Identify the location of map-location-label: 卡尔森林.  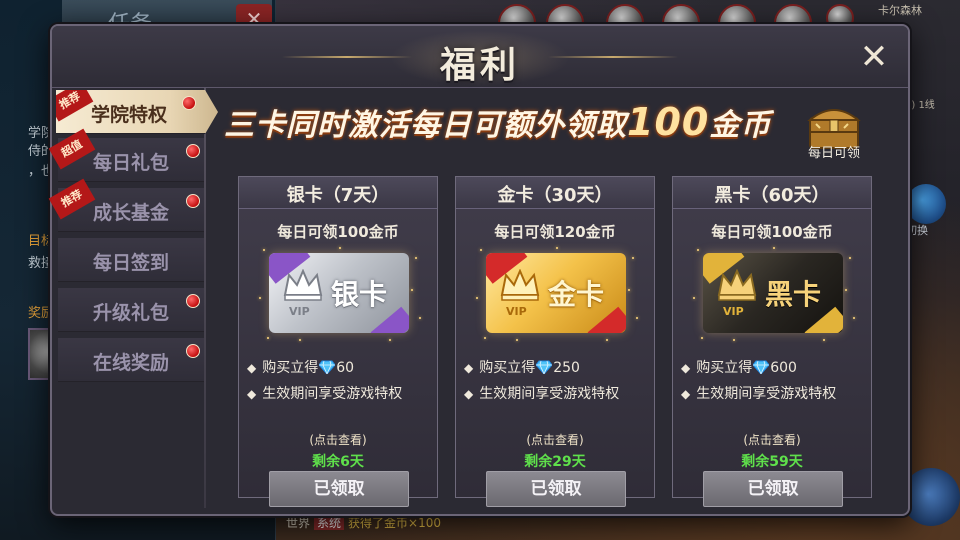
(900, 10).